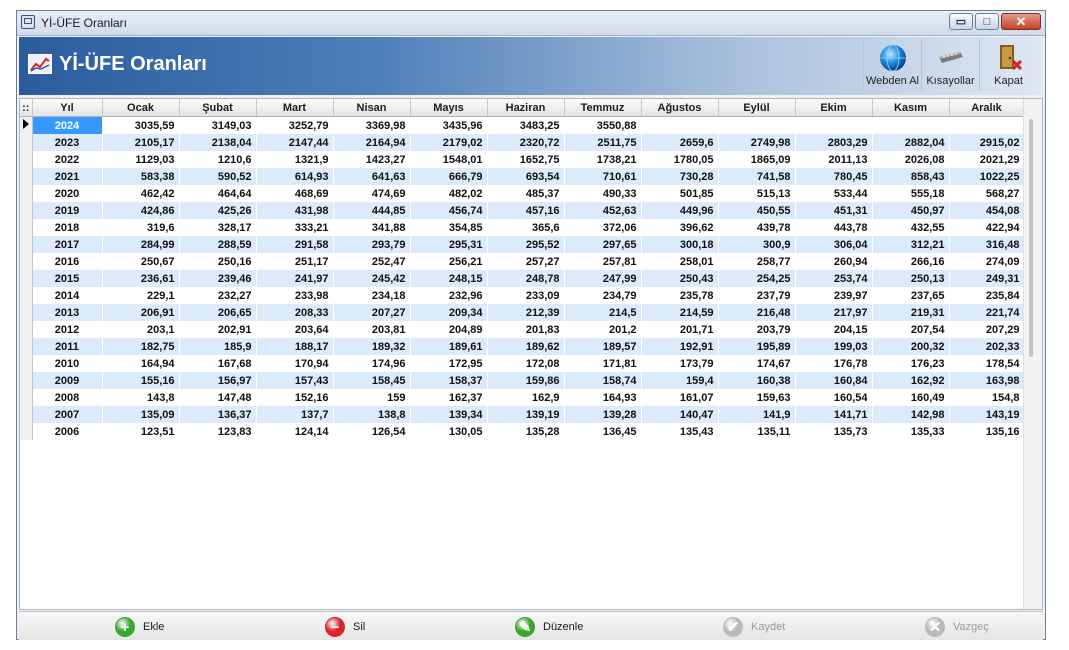 Image resolution: width=1069 pixels, height=650 pixels. I want to click on column-header: Ekim, so click(834, 108).